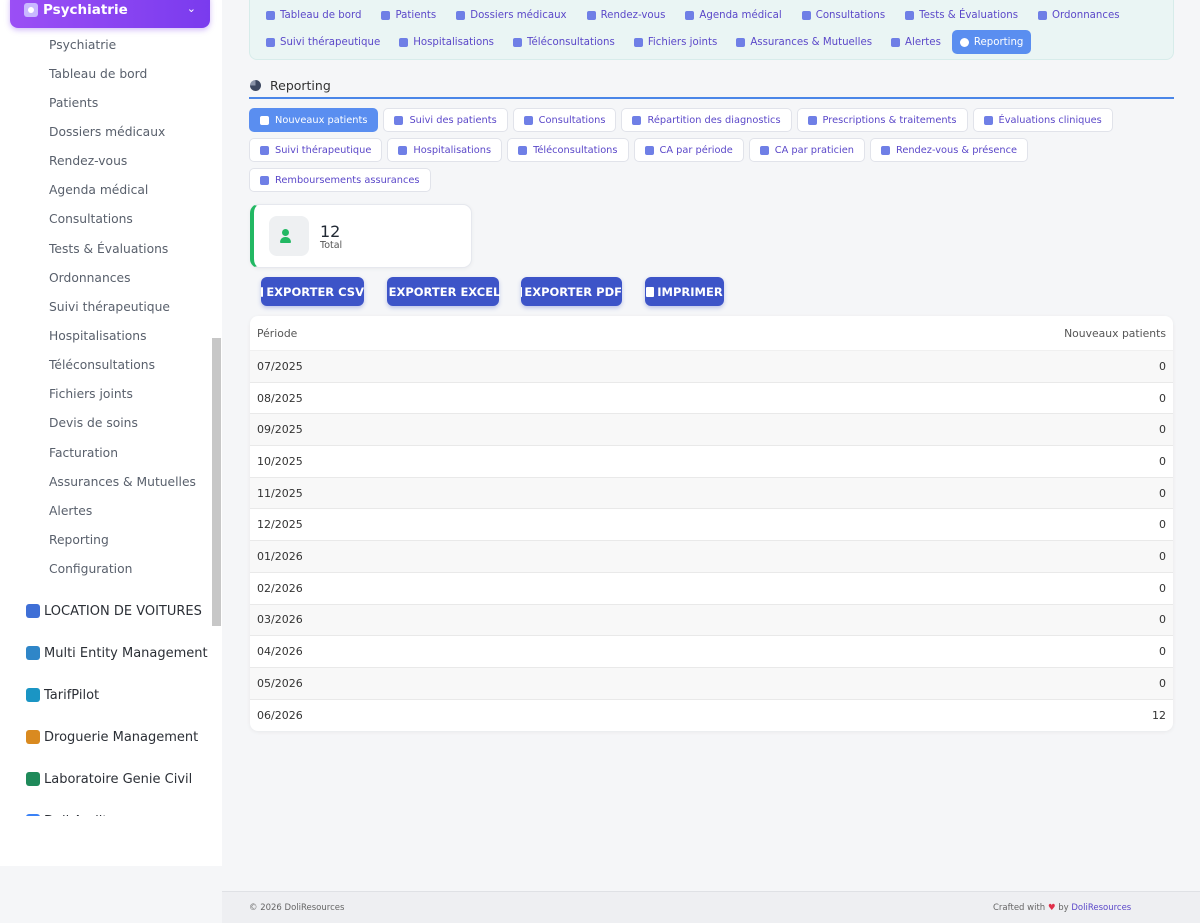 The width and height of the screenshot is (1200, 923). Describe the element at coordinates (889, 120) in the screenshot. I see `tab-label: Prescriptions & traitements` at that location.